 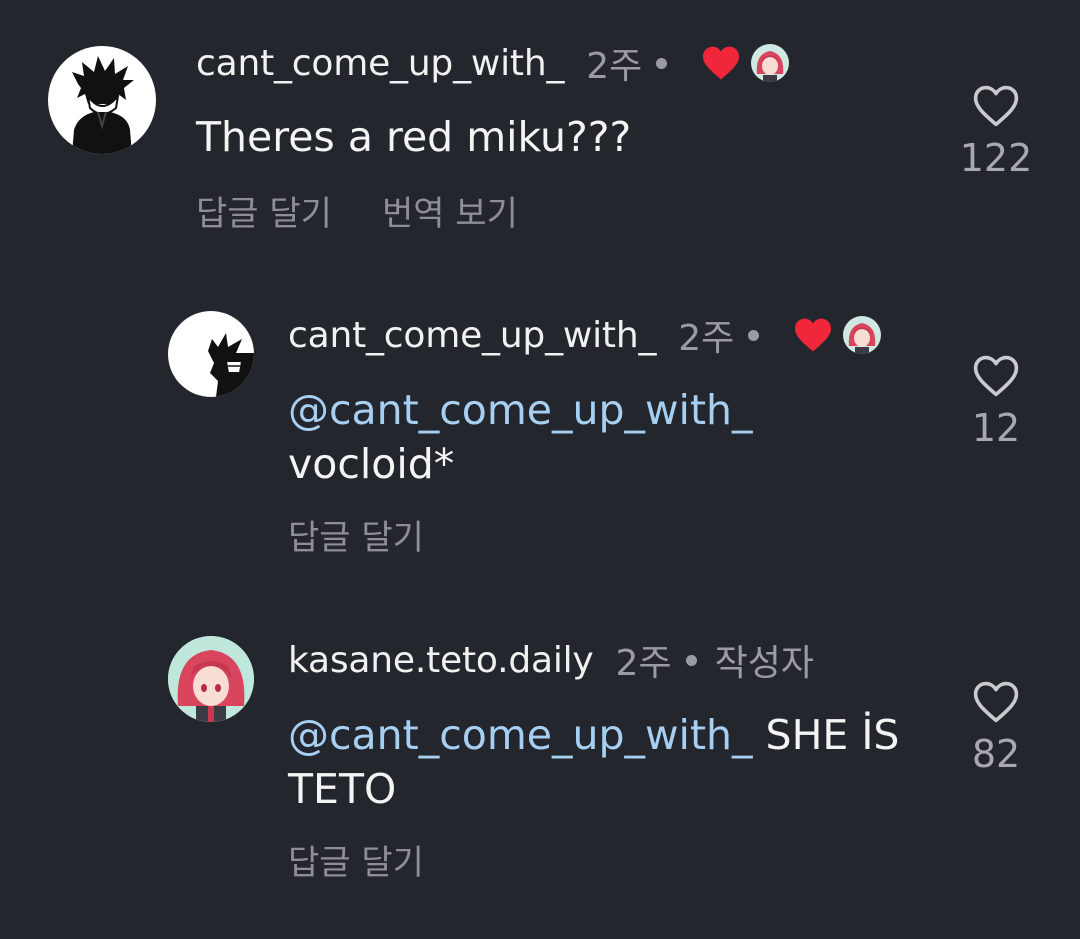 What do you see at coordinates (996, 754) in the screenshot?
I see `like-count: 82` at bounding box center [996, 754].